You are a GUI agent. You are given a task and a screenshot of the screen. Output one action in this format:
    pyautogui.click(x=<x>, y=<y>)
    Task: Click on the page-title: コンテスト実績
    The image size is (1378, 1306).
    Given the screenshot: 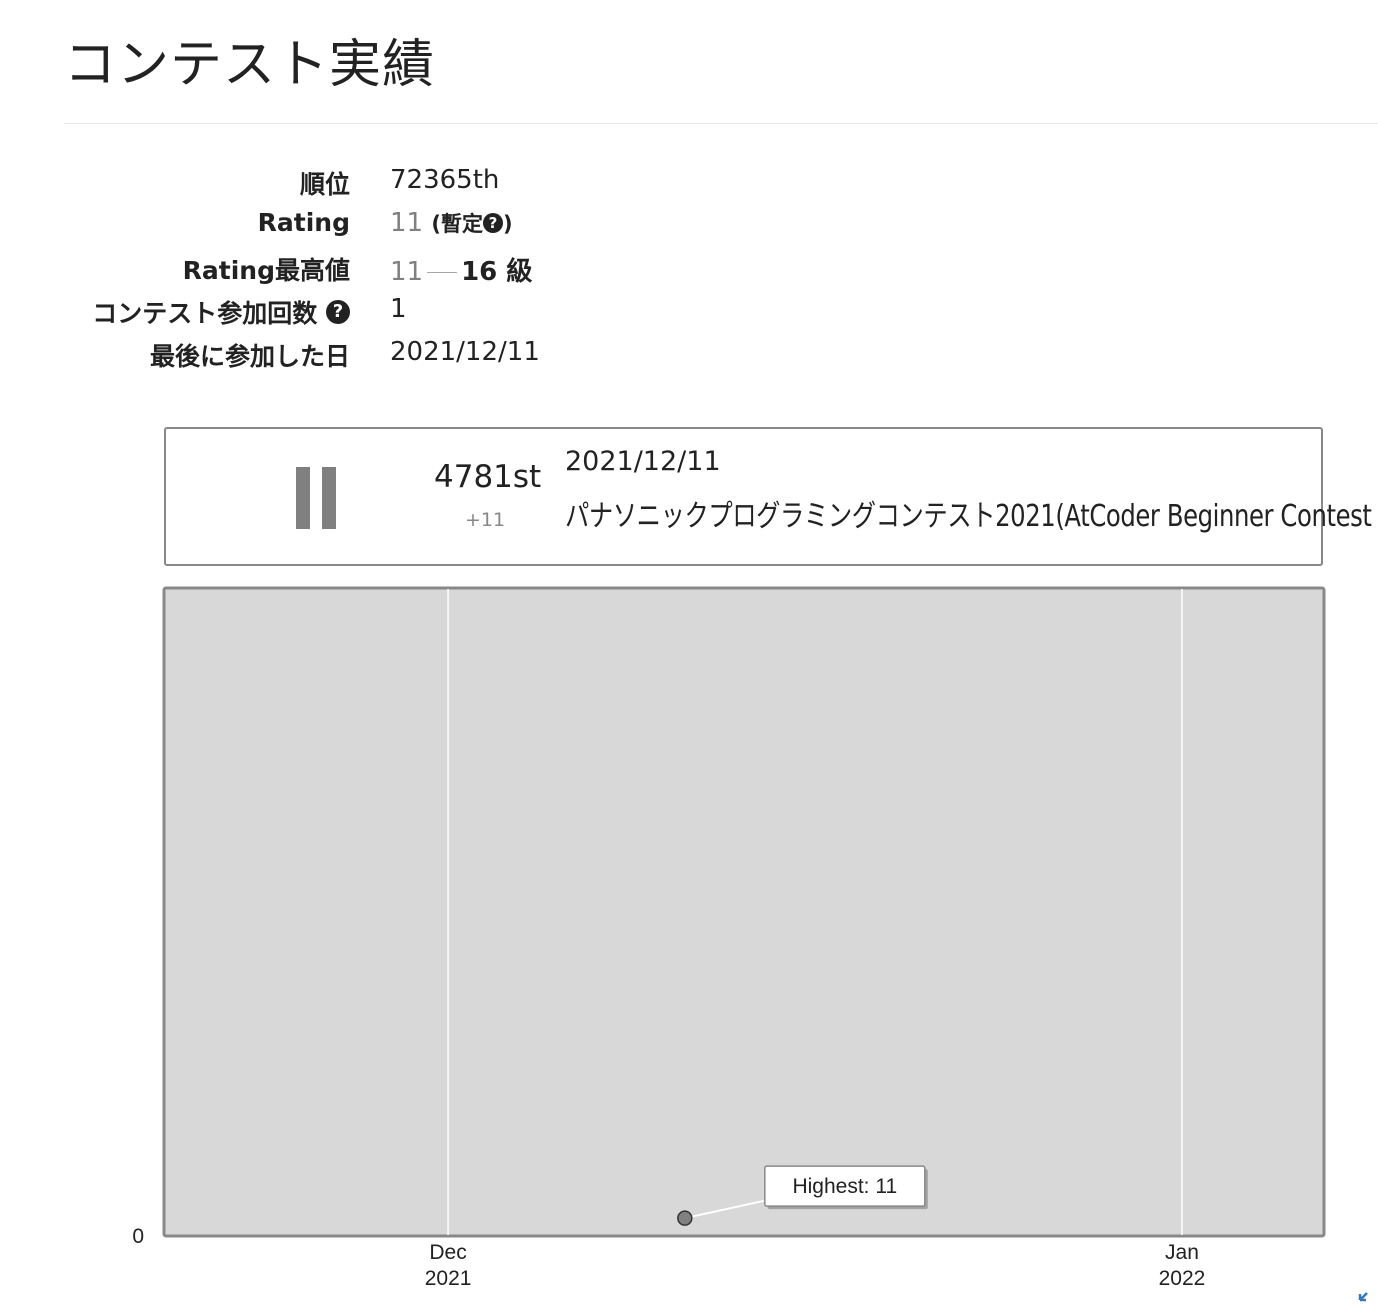 What is the action you would take?
    pyautogui.click(x=250, y=65)
    